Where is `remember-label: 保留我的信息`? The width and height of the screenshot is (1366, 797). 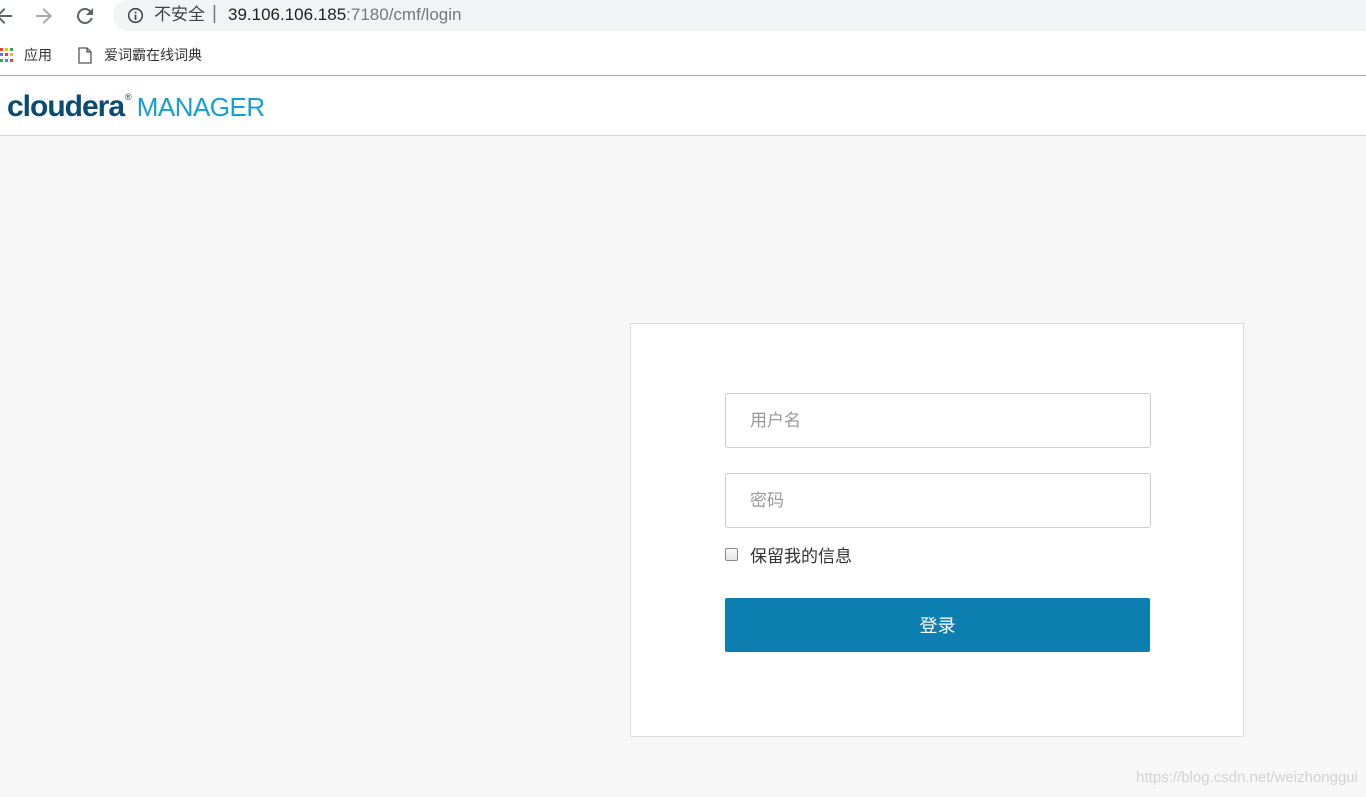
remember-label: 保留我的信息 is located at coordinates (801, 557).